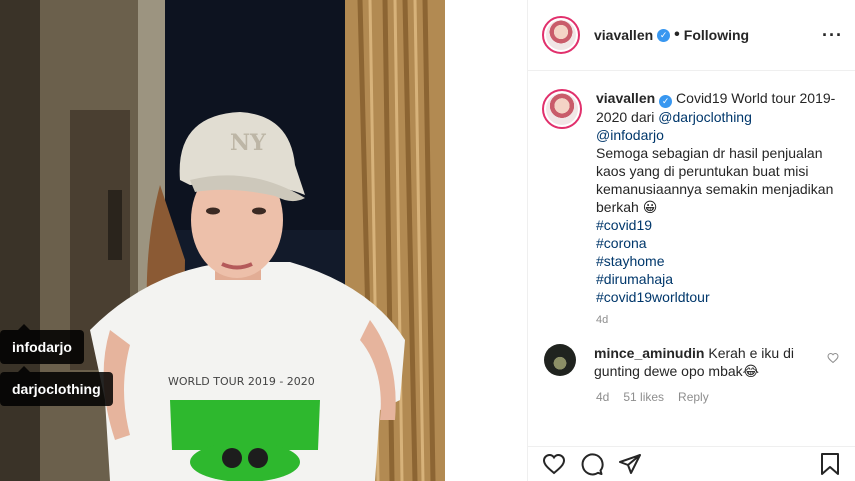 Image resolution: width=855 pixels, height=481 pixels. What do you see at coordinates (248, 143) in the screenshot?
I see `svg-text: NY` at bounding box center [248, 143].